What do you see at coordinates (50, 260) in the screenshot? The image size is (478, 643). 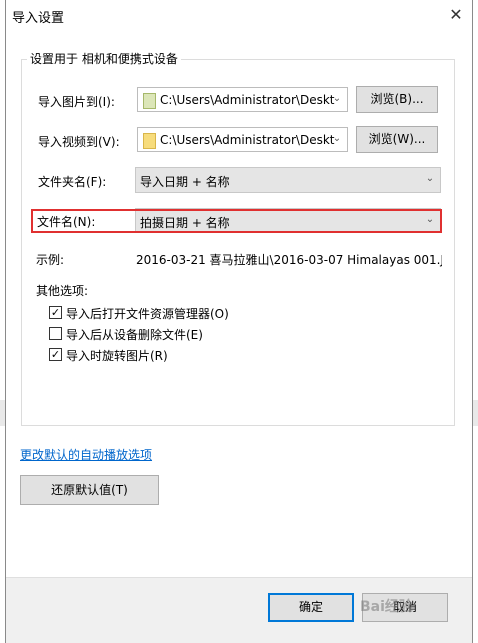 I see `example-label: 示例:` at bounding box center [50, 260].